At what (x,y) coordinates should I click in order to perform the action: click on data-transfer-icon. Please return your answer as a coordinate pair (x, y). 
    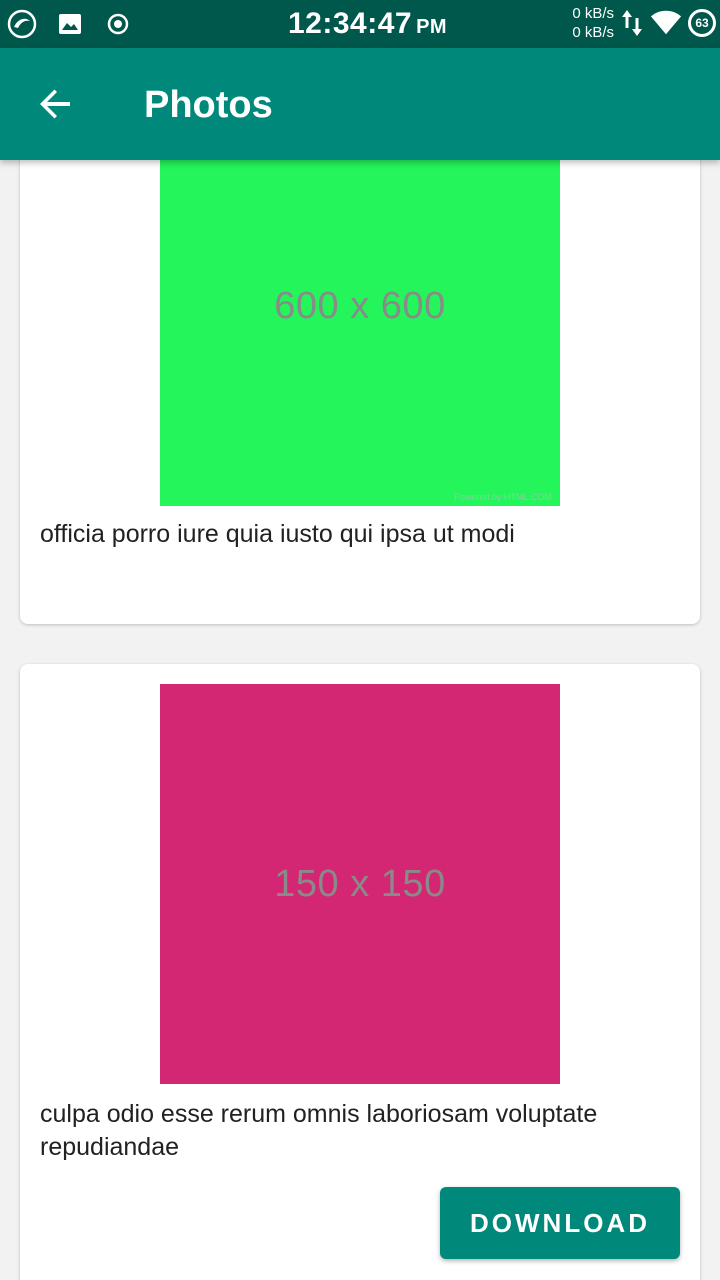
    Looking at the image, I should click on (632, 23).